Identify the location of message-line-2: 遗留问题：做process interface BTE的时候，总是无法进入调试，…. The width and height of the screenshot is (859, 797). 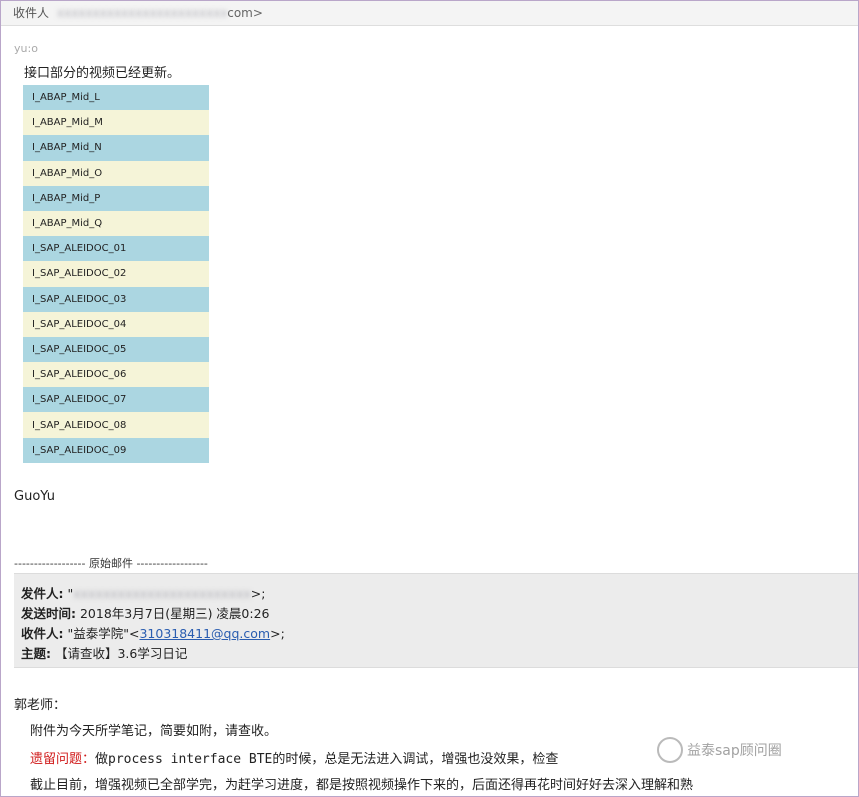
(294, 757).